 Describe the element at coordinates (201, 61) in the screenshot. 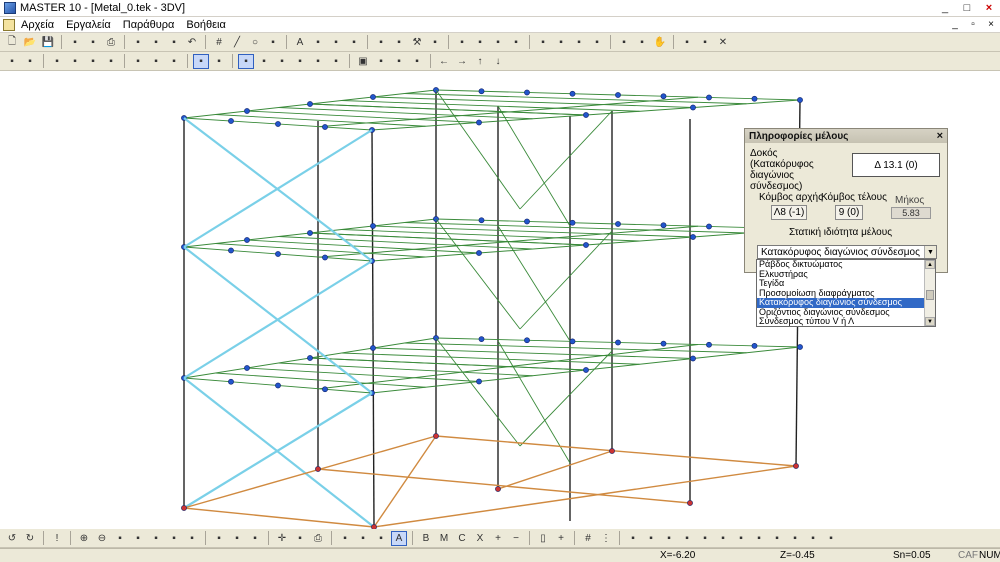

I see `member-prop-icon: ▪` at that location.